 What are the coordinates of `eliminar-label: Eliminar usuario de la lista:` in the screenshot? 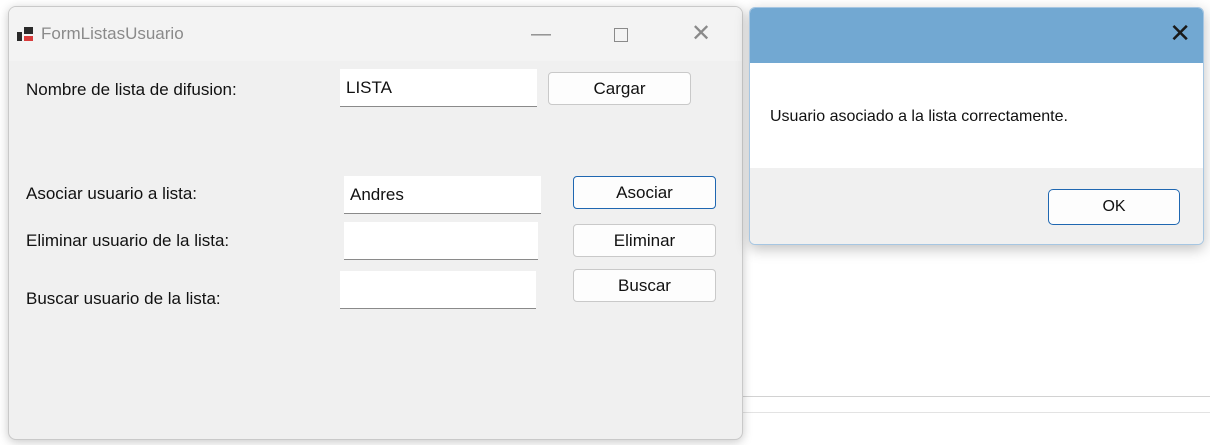 It's located at (128, 240).